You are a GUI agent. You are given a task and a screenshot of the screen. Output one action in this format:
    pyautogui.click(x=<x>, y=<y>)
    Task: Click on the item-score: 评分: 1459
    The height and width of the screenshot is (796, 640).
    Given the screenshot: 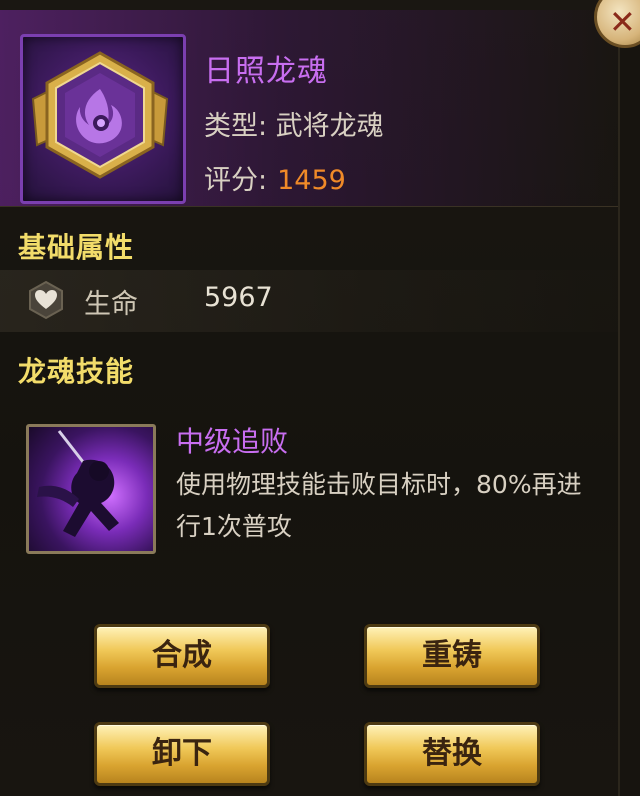 What is the action you would take?
    pyautogui.click(x=275, y=177)
    